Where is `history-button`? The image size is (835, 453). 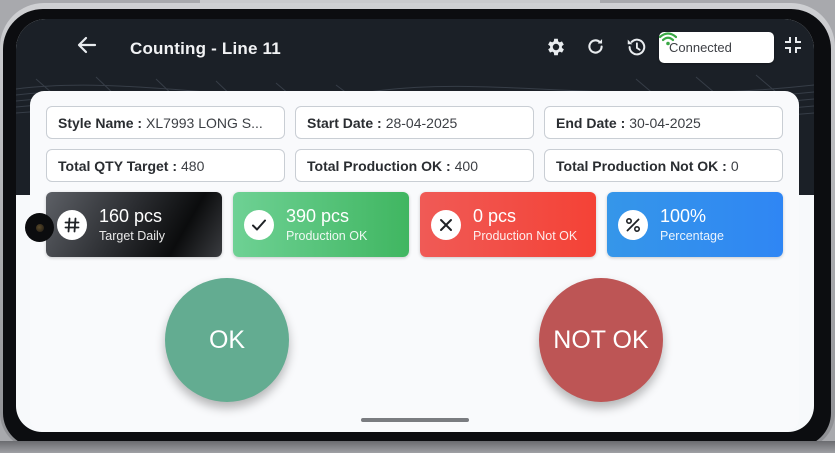
history-button is located at coordinates (638, 49).